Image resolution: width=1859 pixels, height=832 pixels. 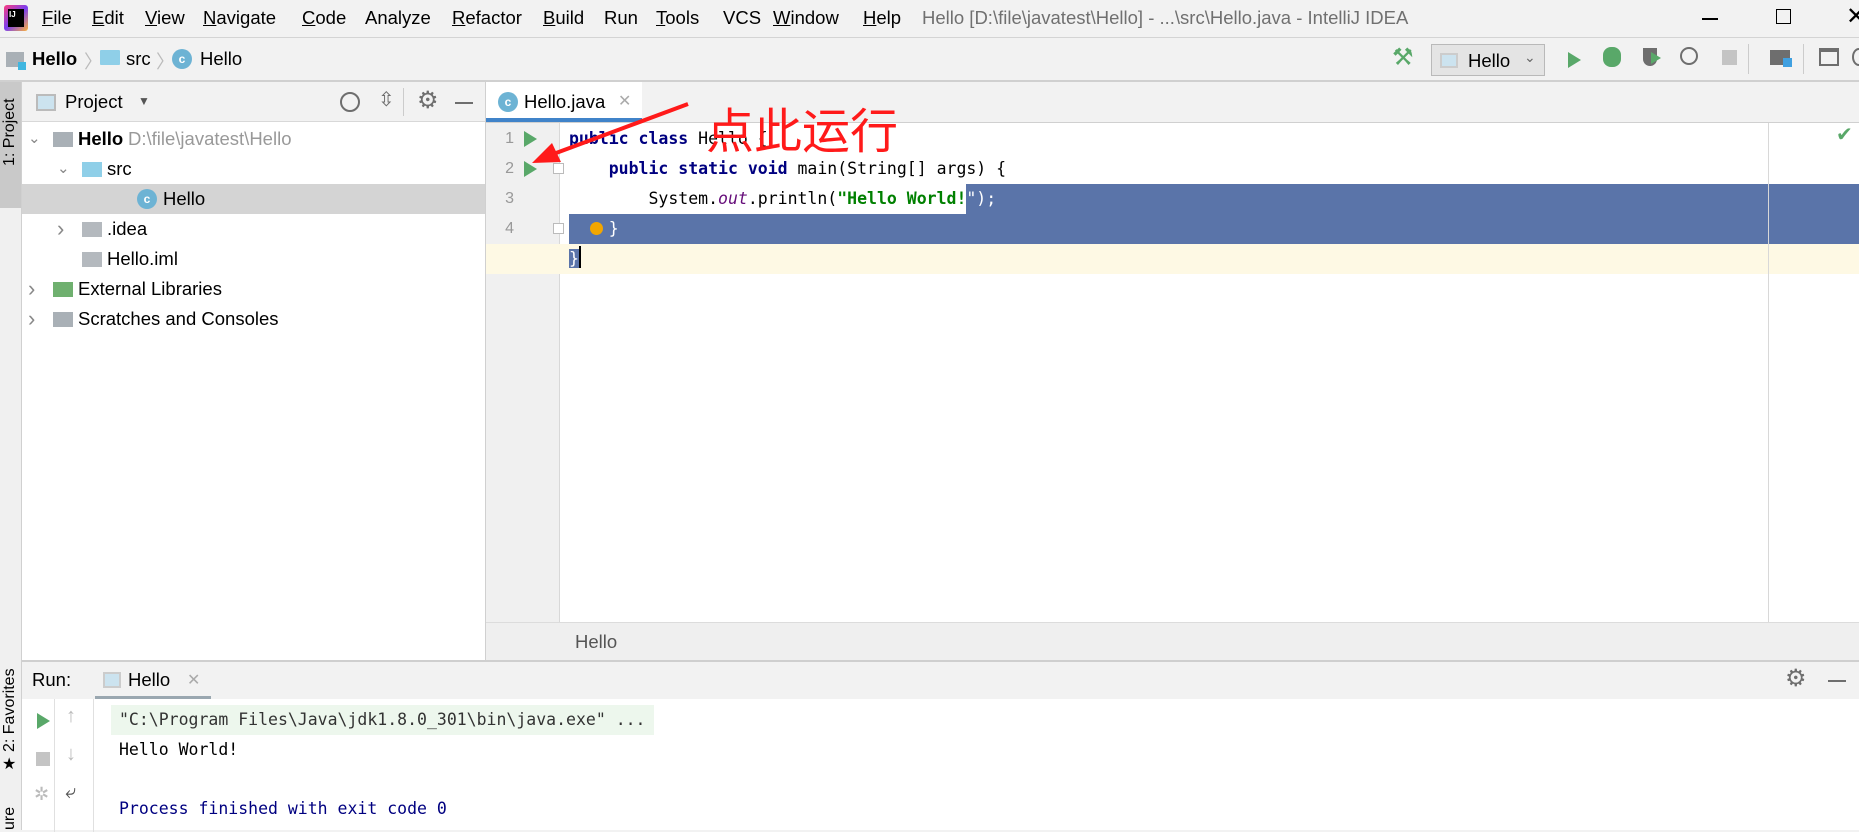 What do you see at coordinates (52, 679) in the screenshot?
I see `run-label: Run:` at bounding box center [52, 679].